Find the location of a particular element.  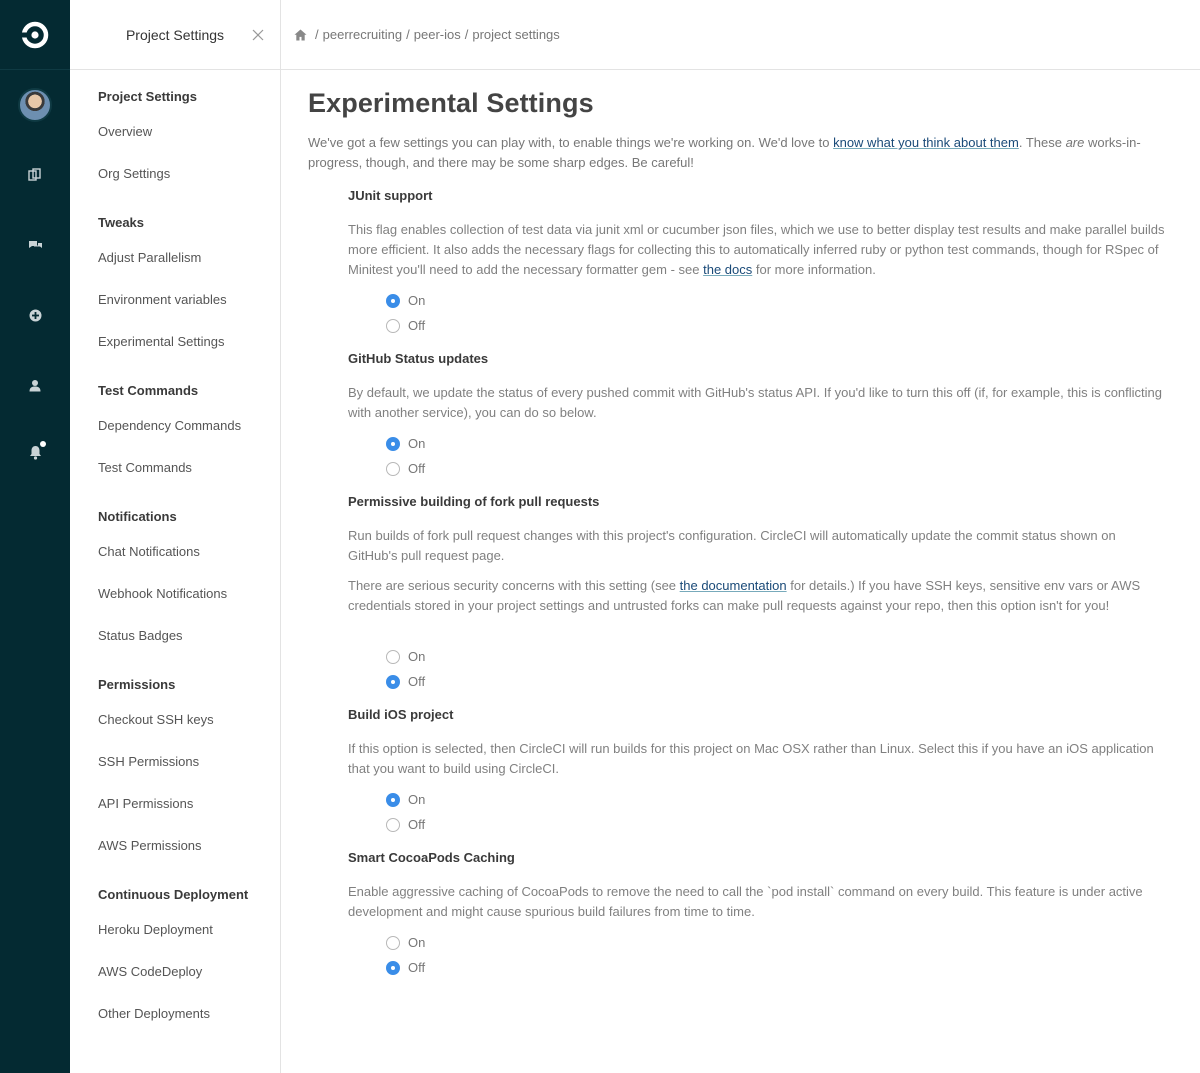

notifications-nav is located at coordinates (35, 453).